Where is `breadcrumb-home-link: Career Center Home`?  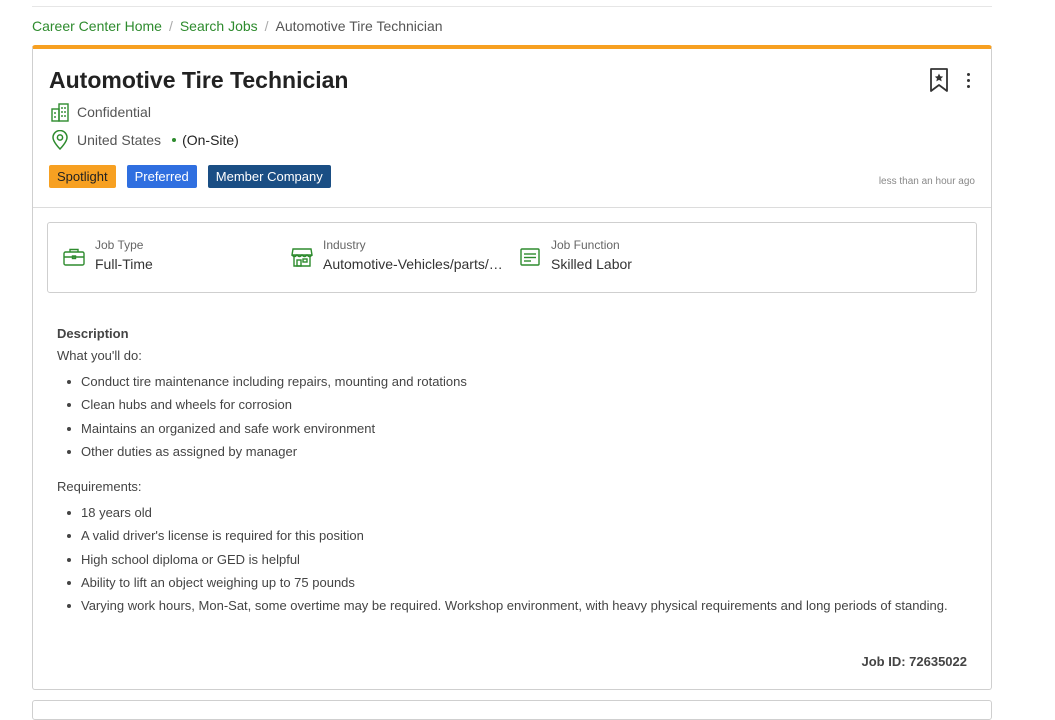 breadcrumb-home-link: Career Center Home is located at coordinates (97, 26).